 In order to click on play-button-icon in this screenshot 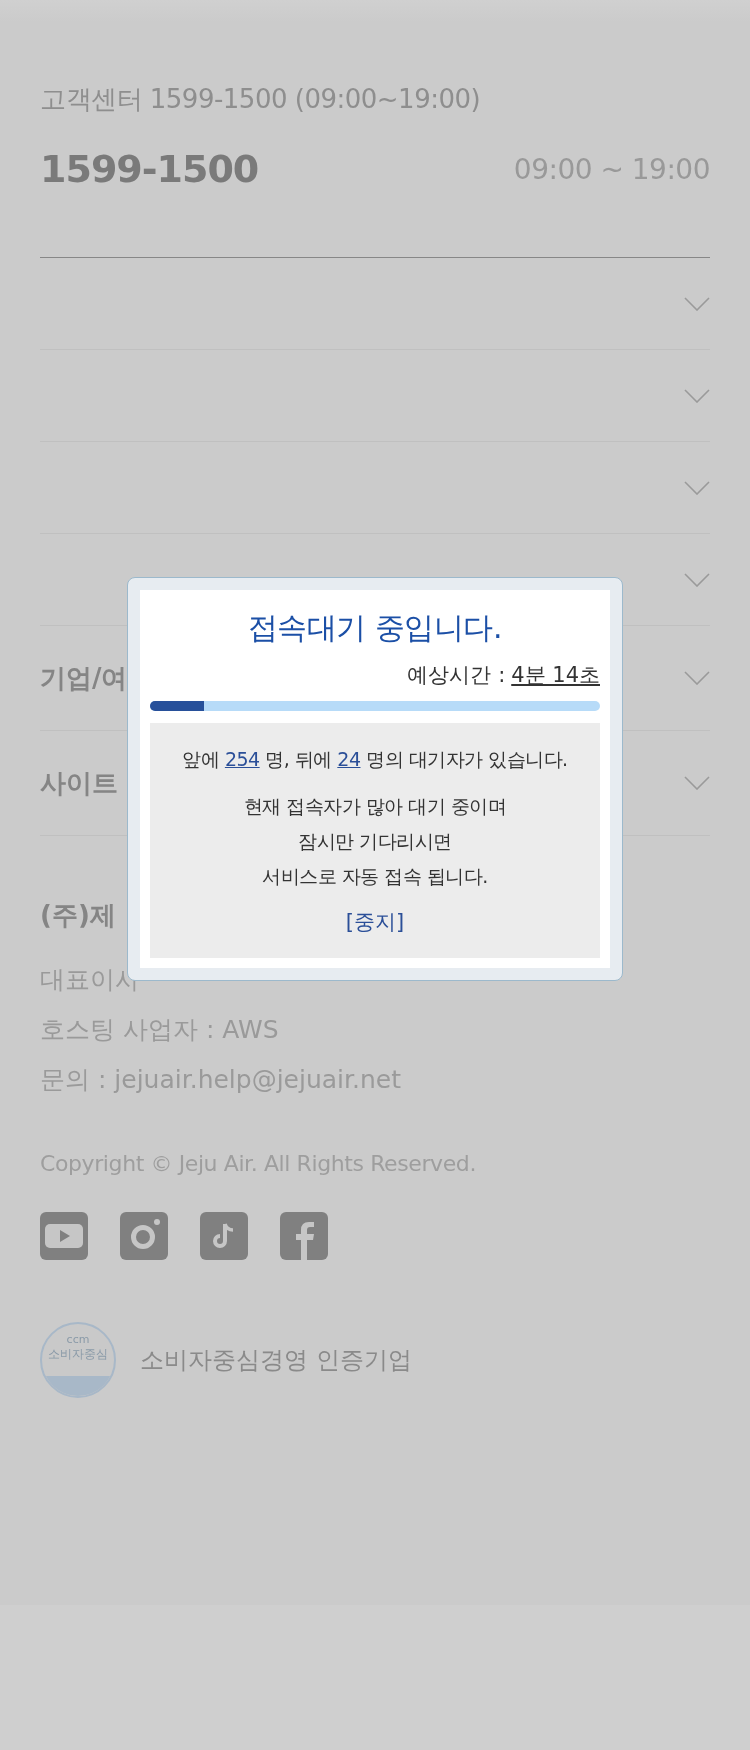, I will do `click(64, 1236)`.